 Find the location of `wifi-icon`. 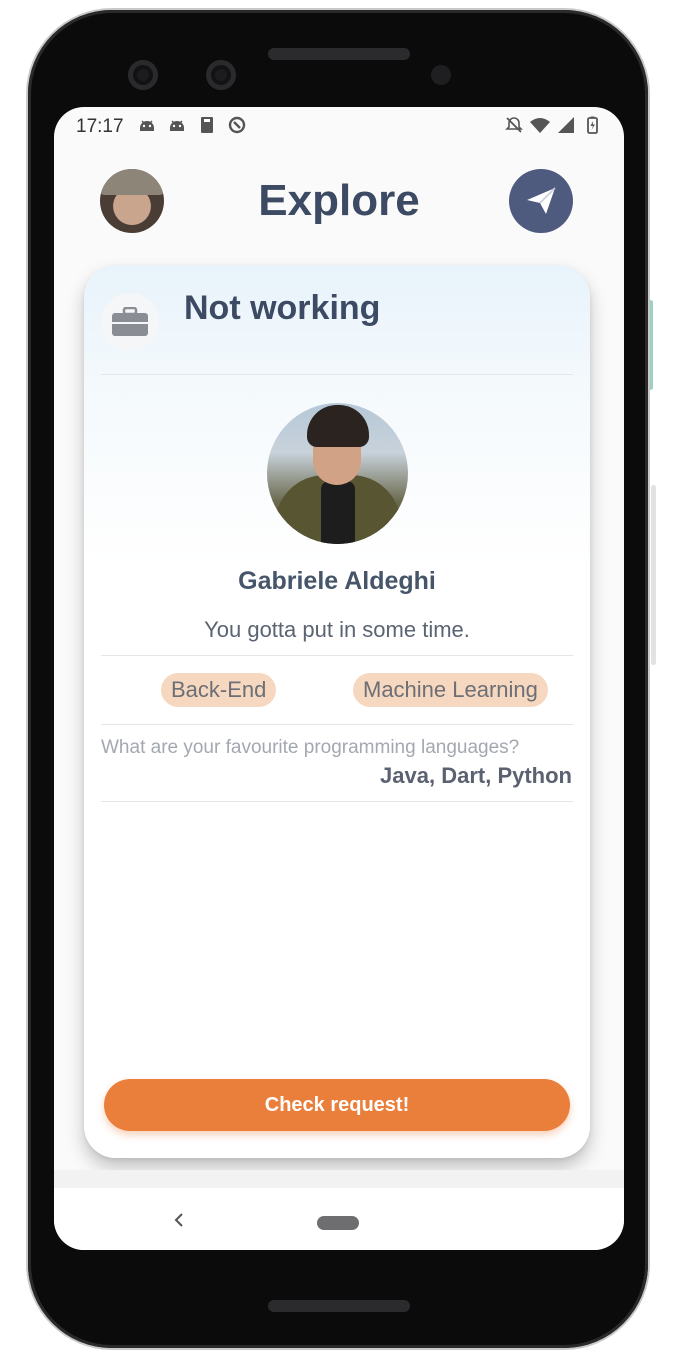

wifi-icon is located at coordinates (540, 125).